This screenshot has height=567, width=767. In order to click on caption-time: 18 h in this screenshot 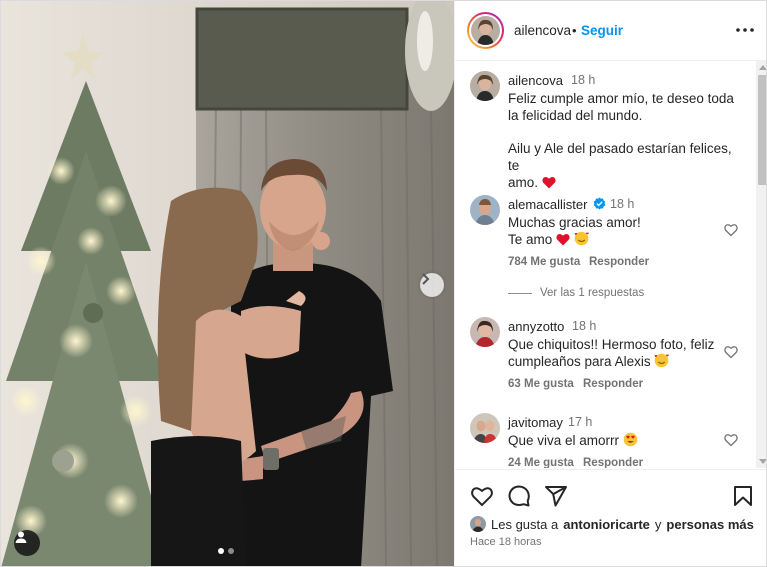, I will do `click(583, 80)`.